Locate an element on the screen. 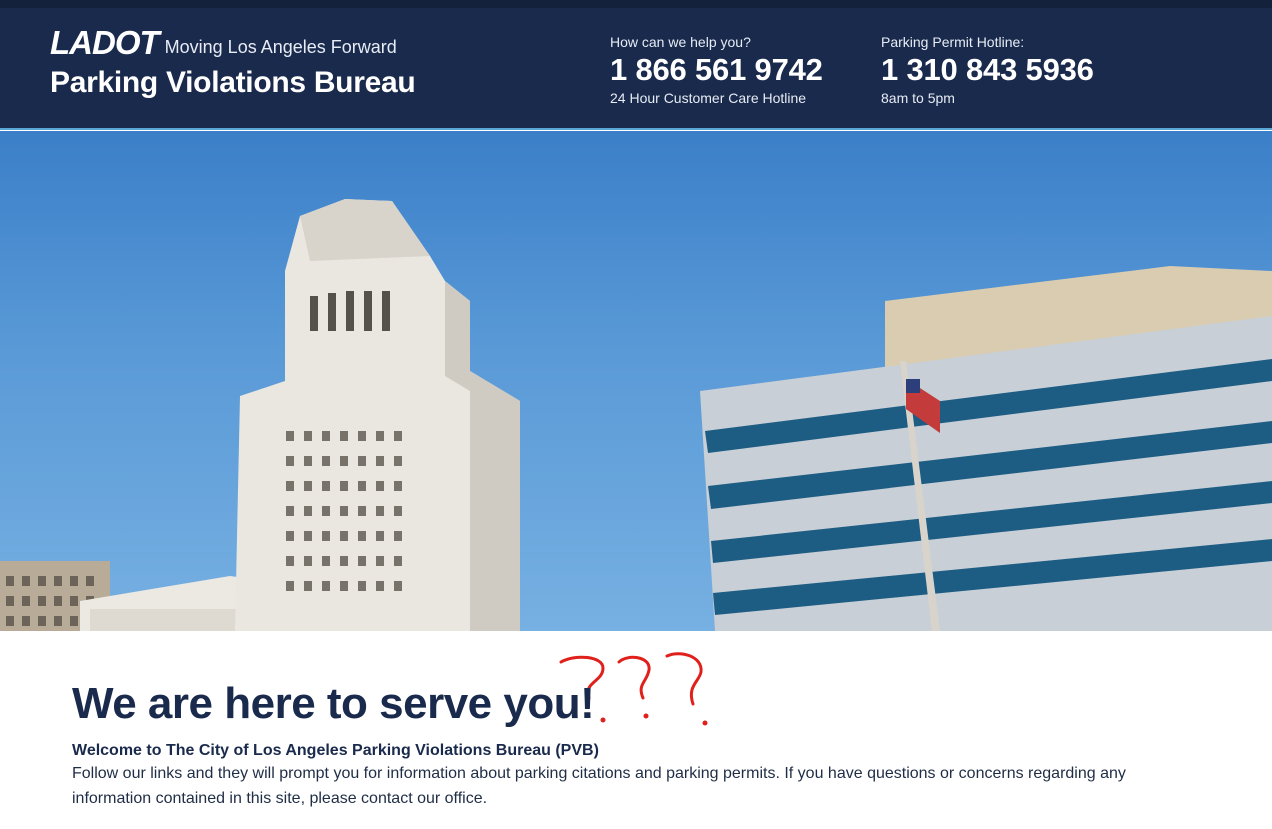  bureau-title: Parking Violations Bureau is located at coordinates (233, 82).